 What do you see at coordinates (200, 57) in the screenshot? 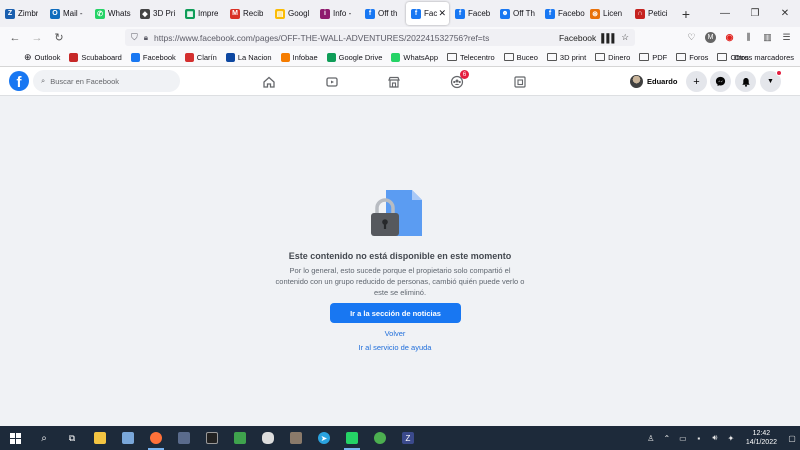
I see `bookmark-item: Clarín` at bounding box center [200, 57].